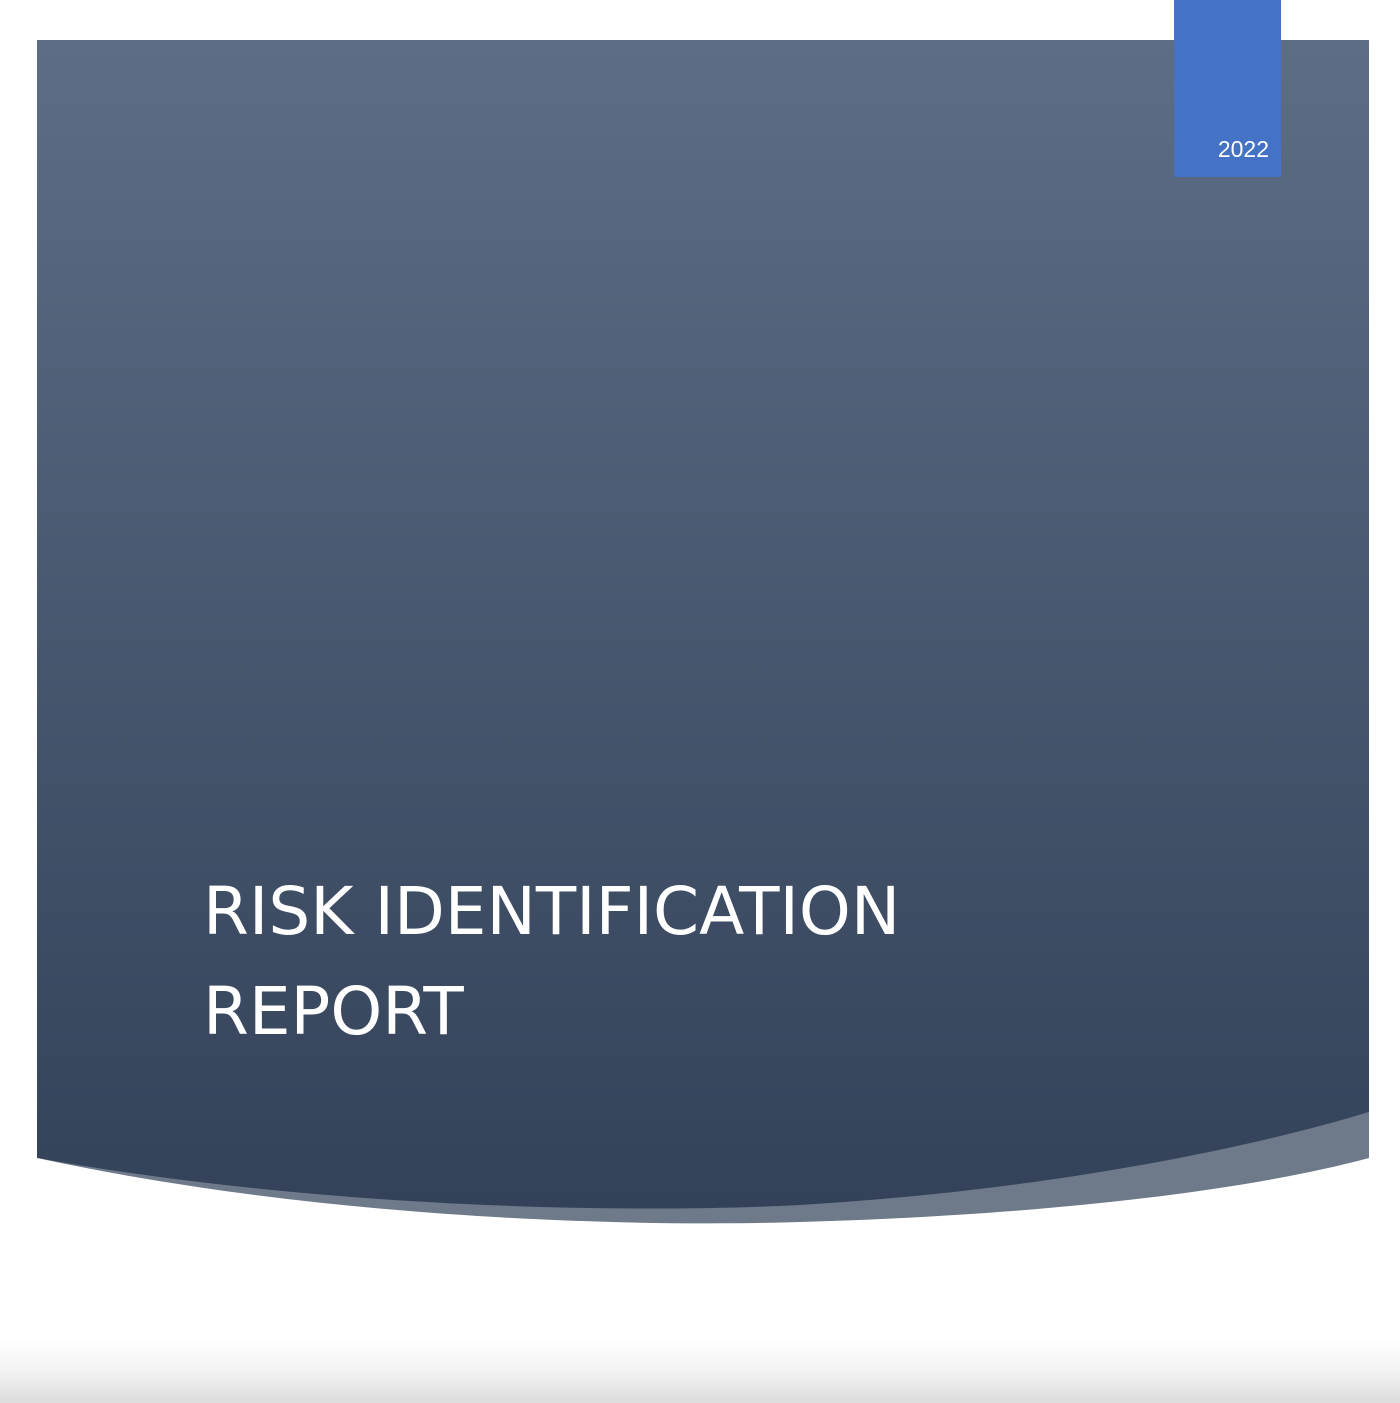 The height and width of the screenshot is (1403, 1400). What do you see at coordinates (552, 911) in the screenshot?
I see `report-title-line-1: RISK IDENTIFICATION` at bounding box center [552, 911].